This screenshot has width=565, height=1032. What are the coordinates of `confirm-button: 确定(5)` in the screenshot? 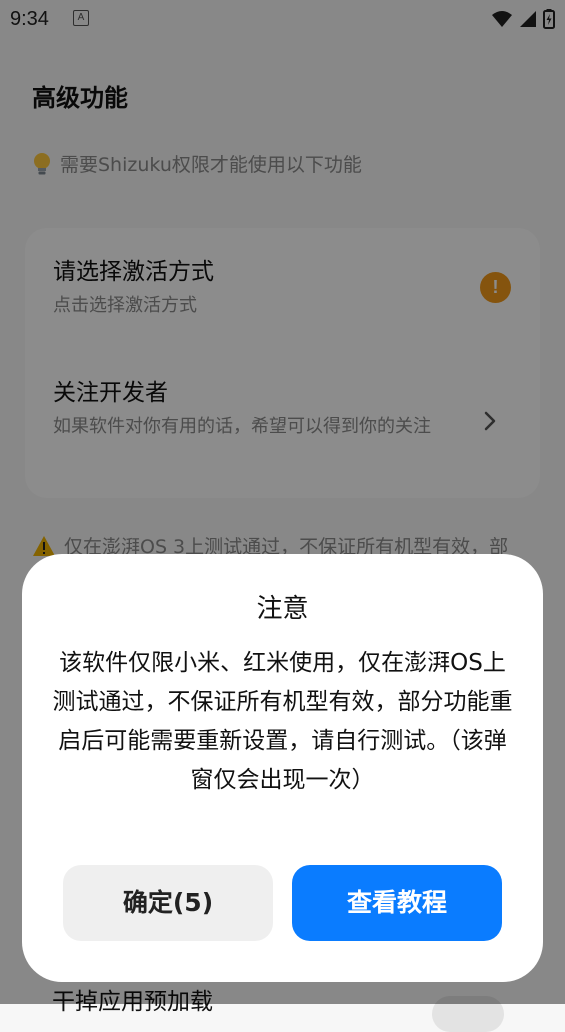 It's located at (168, 903).